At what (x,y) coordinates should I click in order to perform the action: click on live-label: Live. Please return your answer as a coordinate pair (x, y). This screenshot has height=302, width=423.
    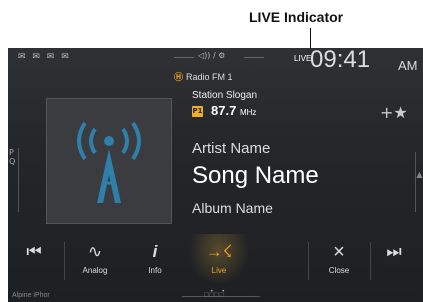
    Looking at the image, I should click on (219, 270).